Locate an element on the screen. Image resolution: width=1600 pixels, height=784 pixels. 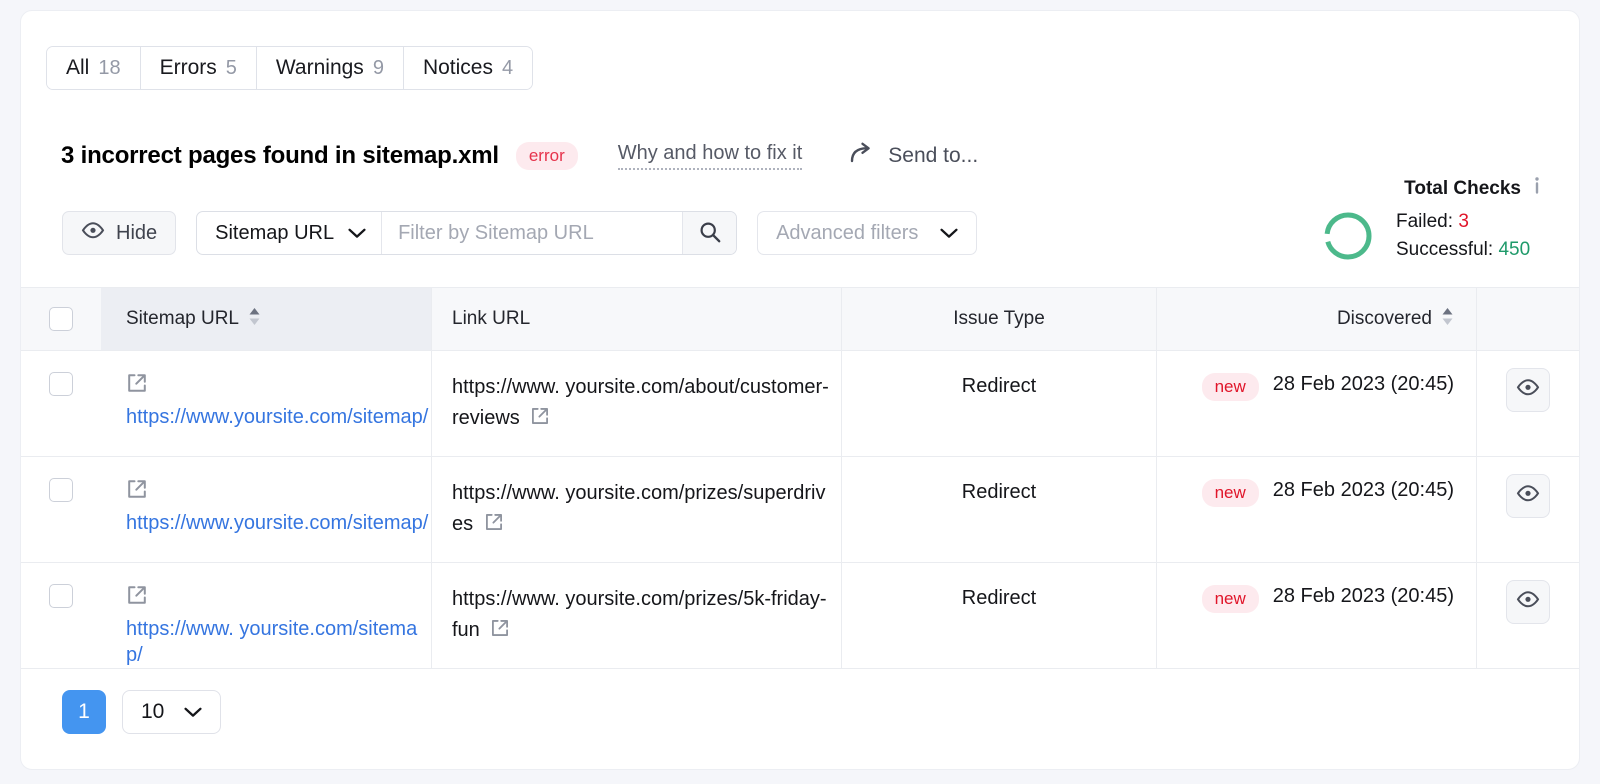
successful-stat: Successful: 450 is located at coordinates (1468, 250).